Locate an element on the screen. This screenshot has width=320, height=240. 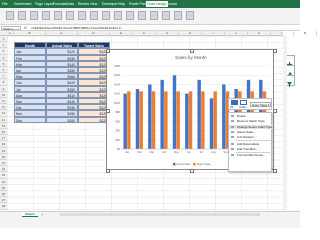
y-tick-label: $20 is located at coordinates (118, 140).